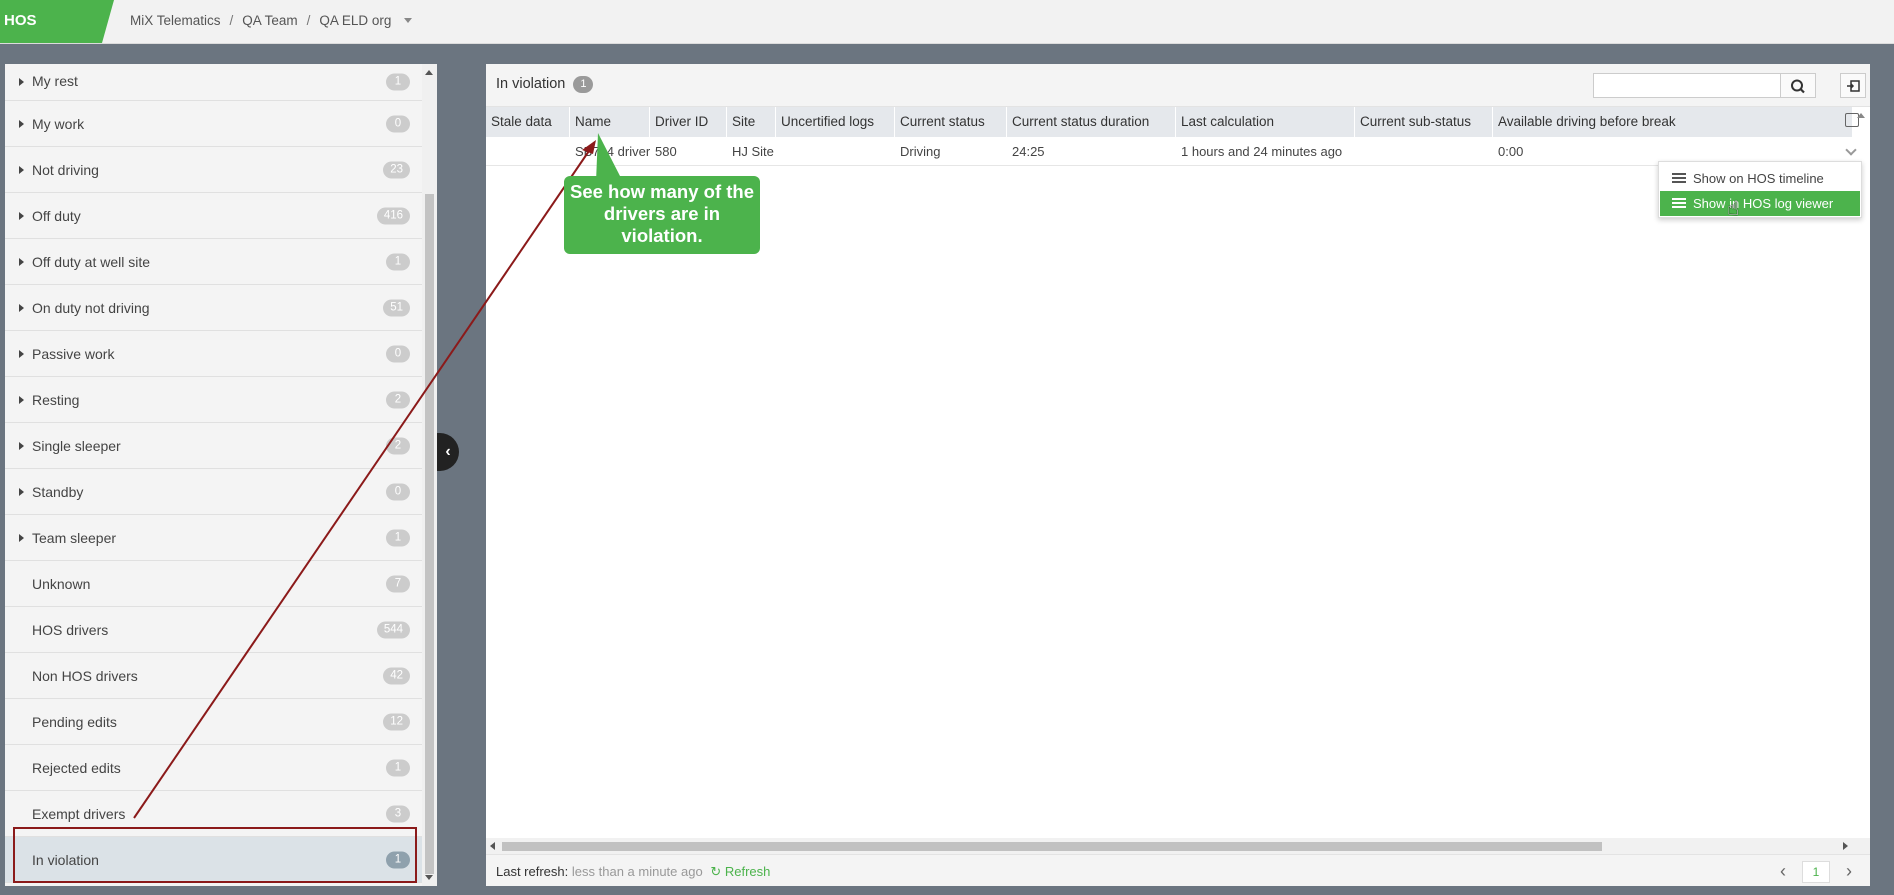 The height and width of the screenshot is (895, 1894). What do you see at coordinates (213, 722) in the screenshot?
I see `sidebar-item-pending-edits: Pending edits 12` at bounding box center [213, 722].